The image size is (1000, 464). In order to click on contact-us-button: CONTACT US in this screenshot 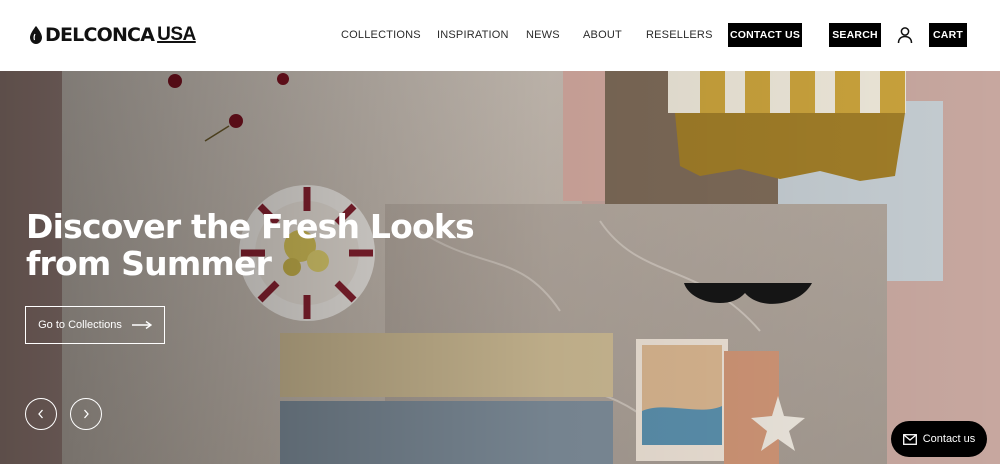, I will do `click(765, 35)`.